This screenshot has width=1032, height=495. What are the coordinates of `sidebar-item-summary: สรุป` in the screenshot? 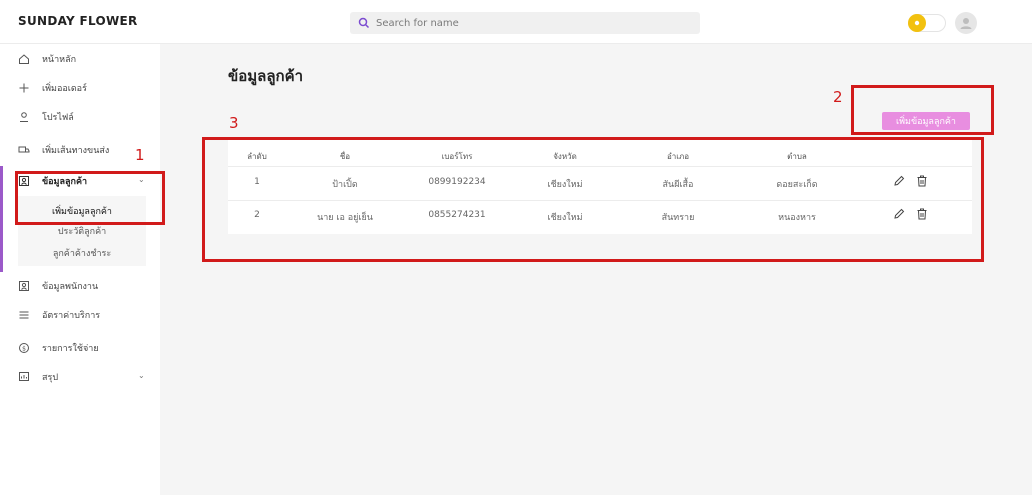 It's located at (38, 377).